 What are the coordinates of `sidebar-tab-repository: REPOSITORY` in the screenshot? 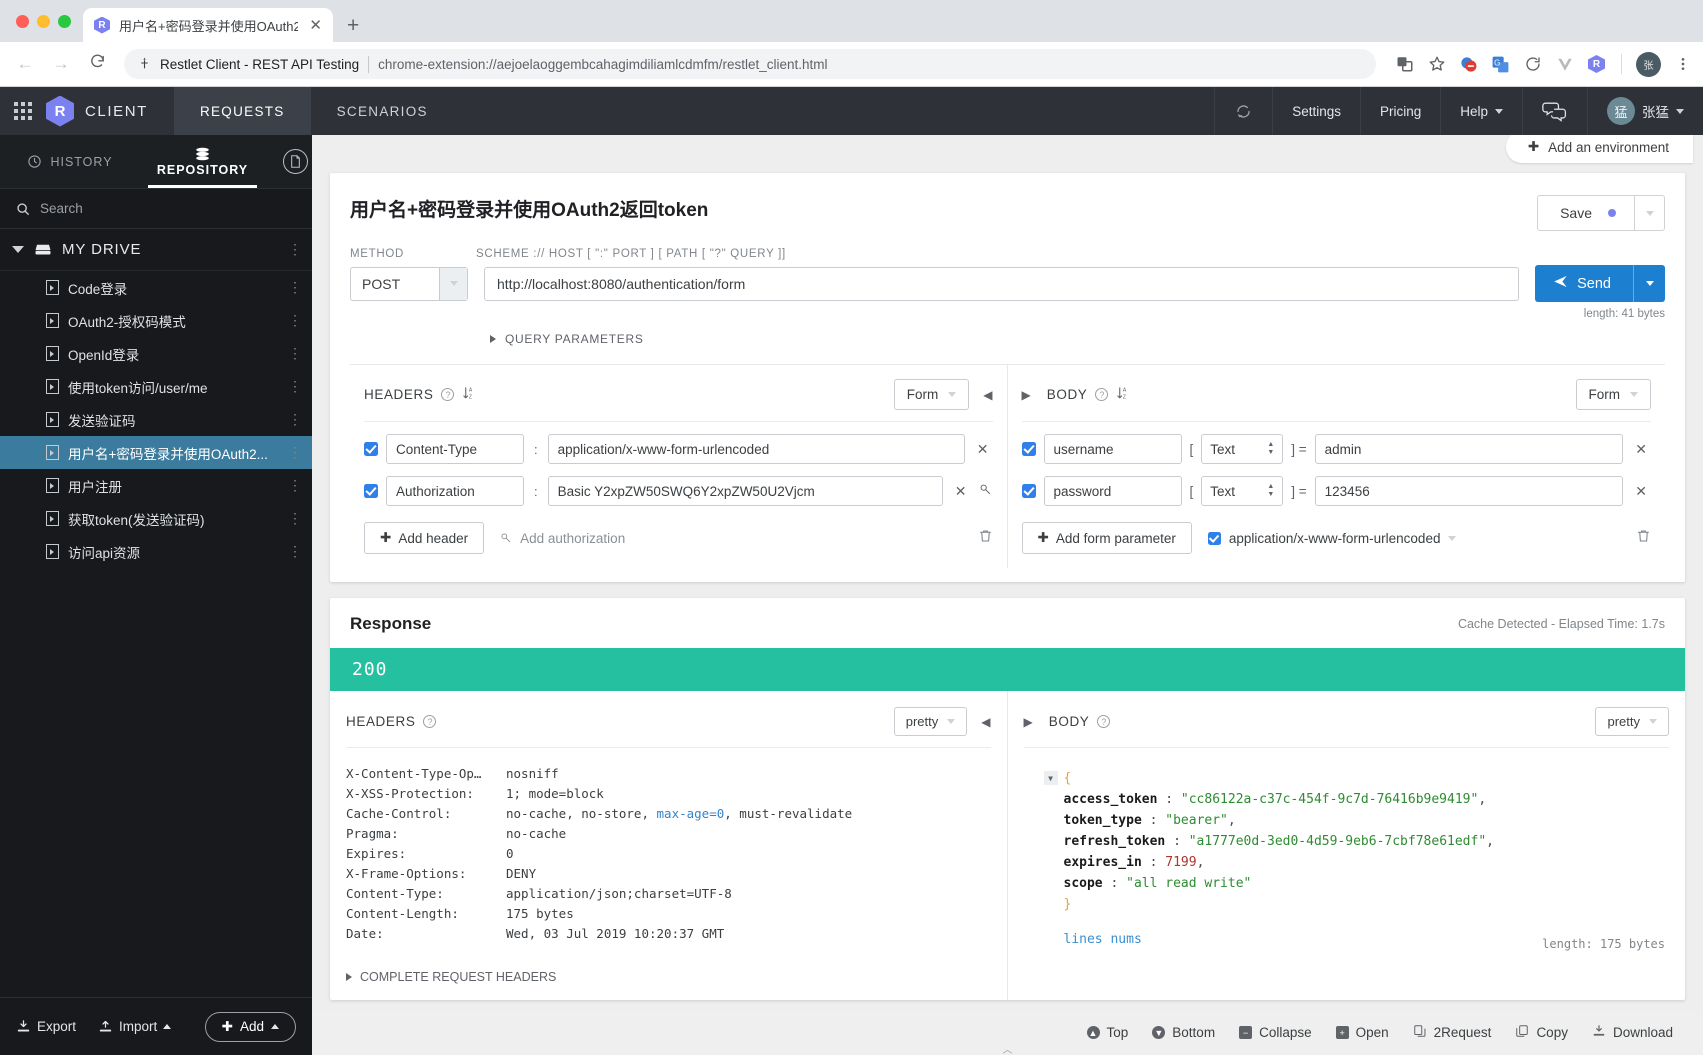 It's located at (202, 161).